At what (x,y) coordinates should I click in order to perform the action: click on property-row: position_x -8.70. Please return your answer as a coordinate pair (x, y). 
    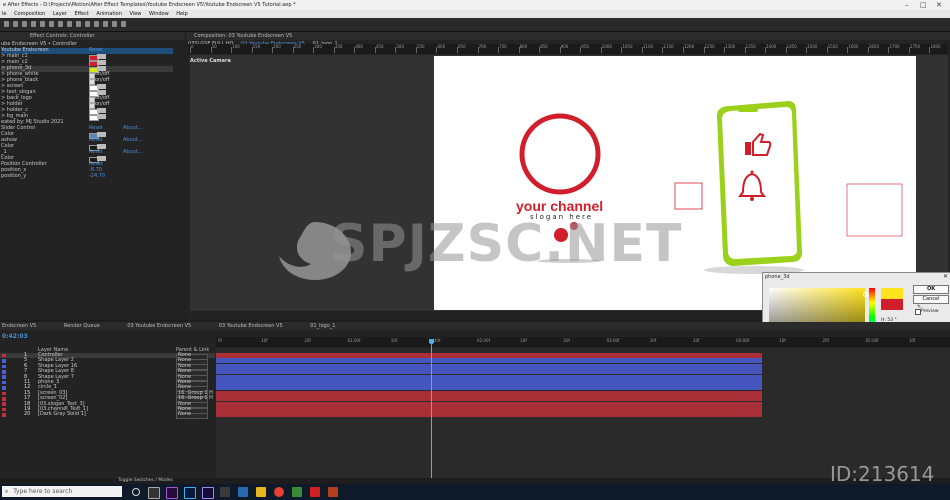
    Looking at the image, I should click on (87, 170).